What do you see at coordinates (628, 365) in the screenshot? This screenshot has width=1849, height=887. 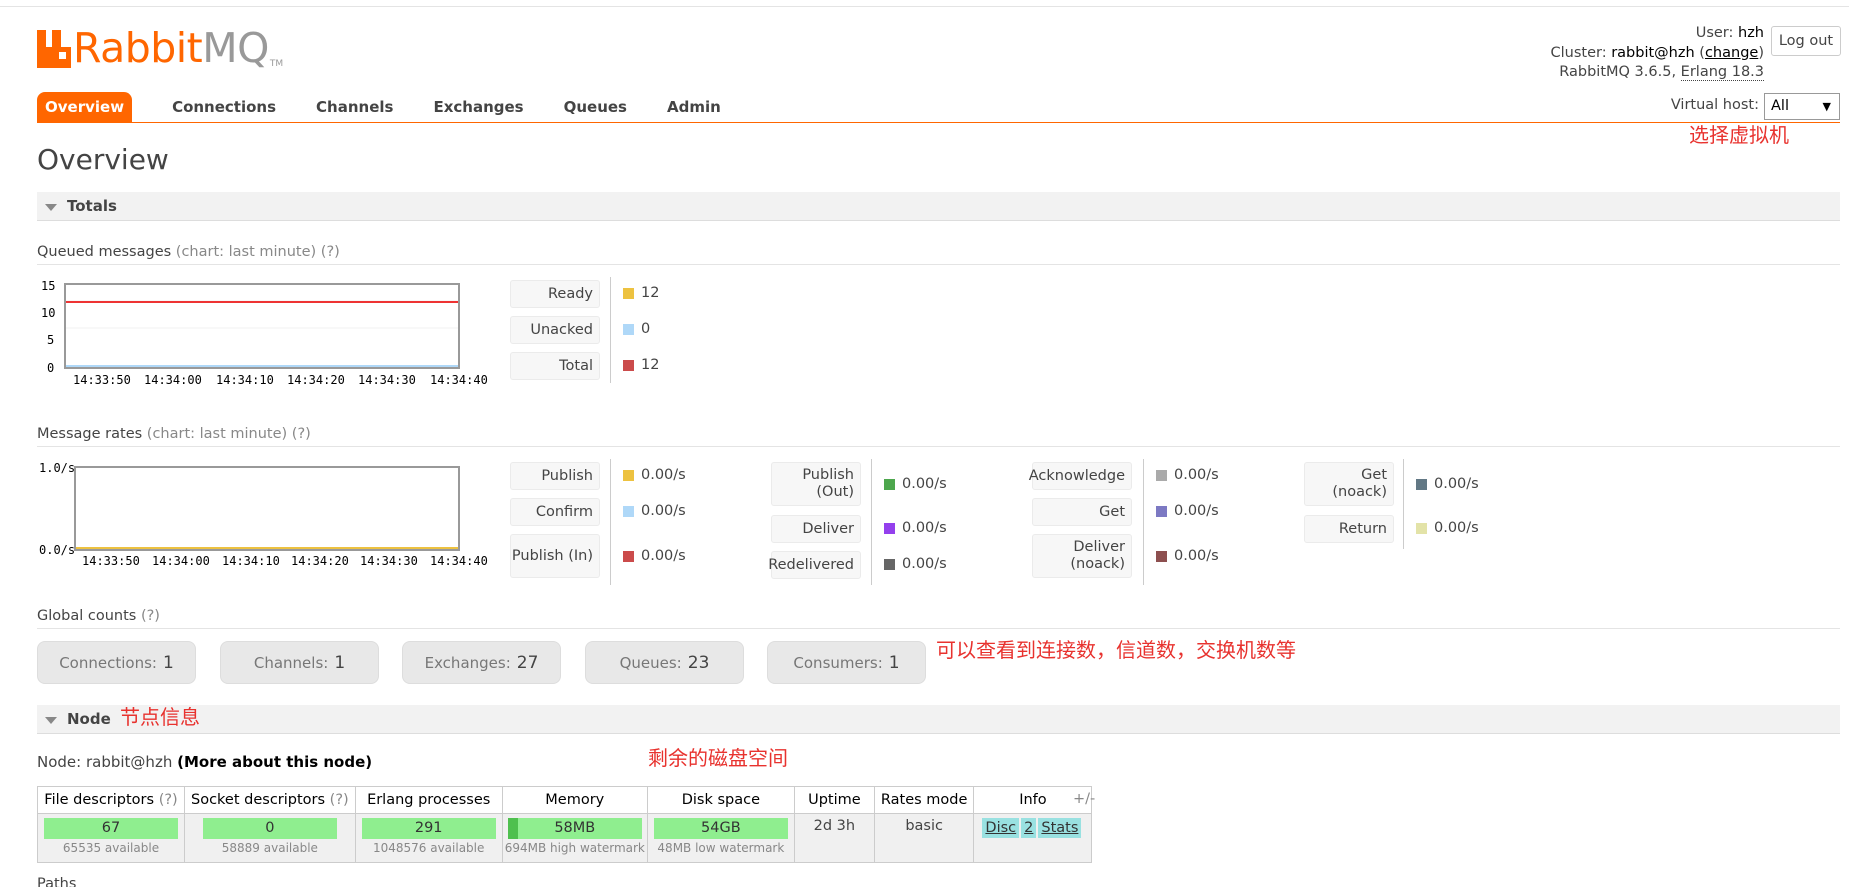 I see `total-swatch` at bounding box center [628, 365].